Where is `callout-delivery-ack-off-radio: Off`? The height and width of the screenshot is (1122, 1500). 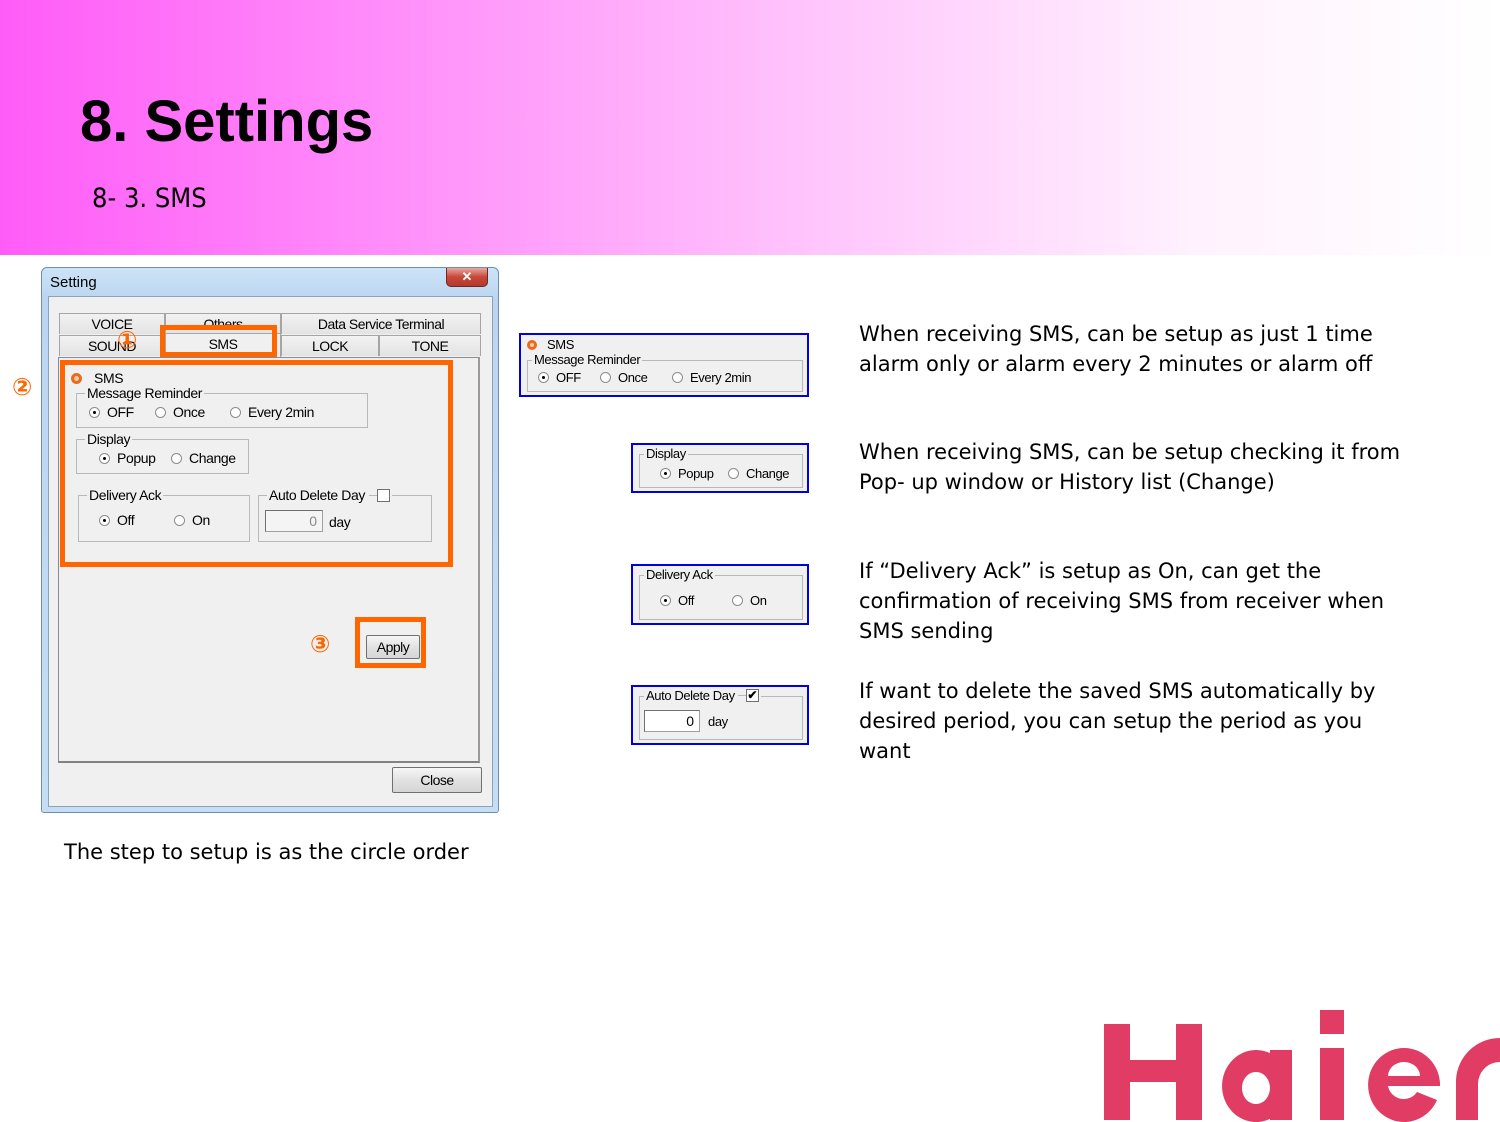 callout-delivery-ack-off-radio: Off is located at coordinates (677, 600).